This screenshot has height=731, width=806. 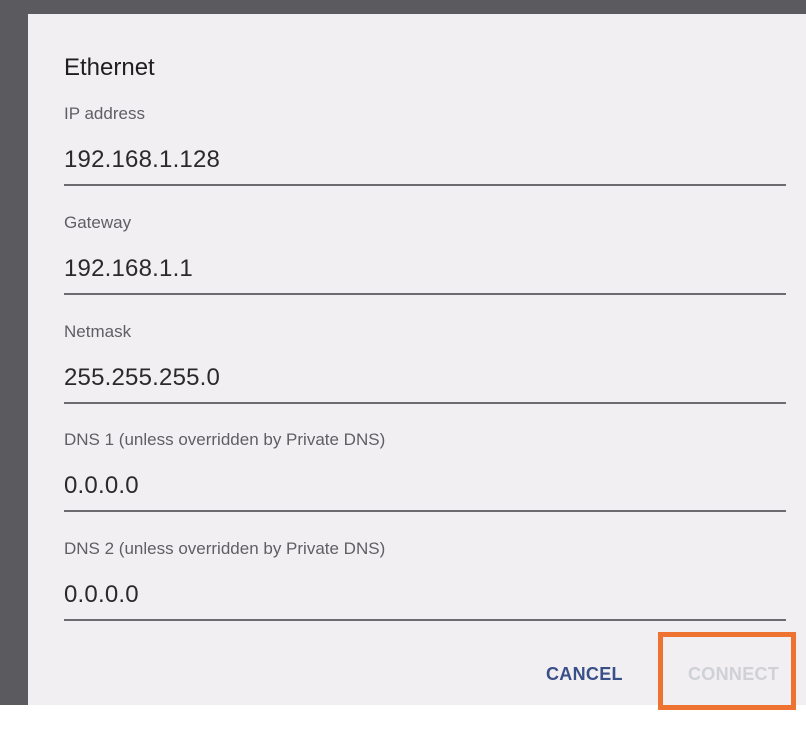 I want to click on ip-address-label: IP address, so click(x=104, y=113).